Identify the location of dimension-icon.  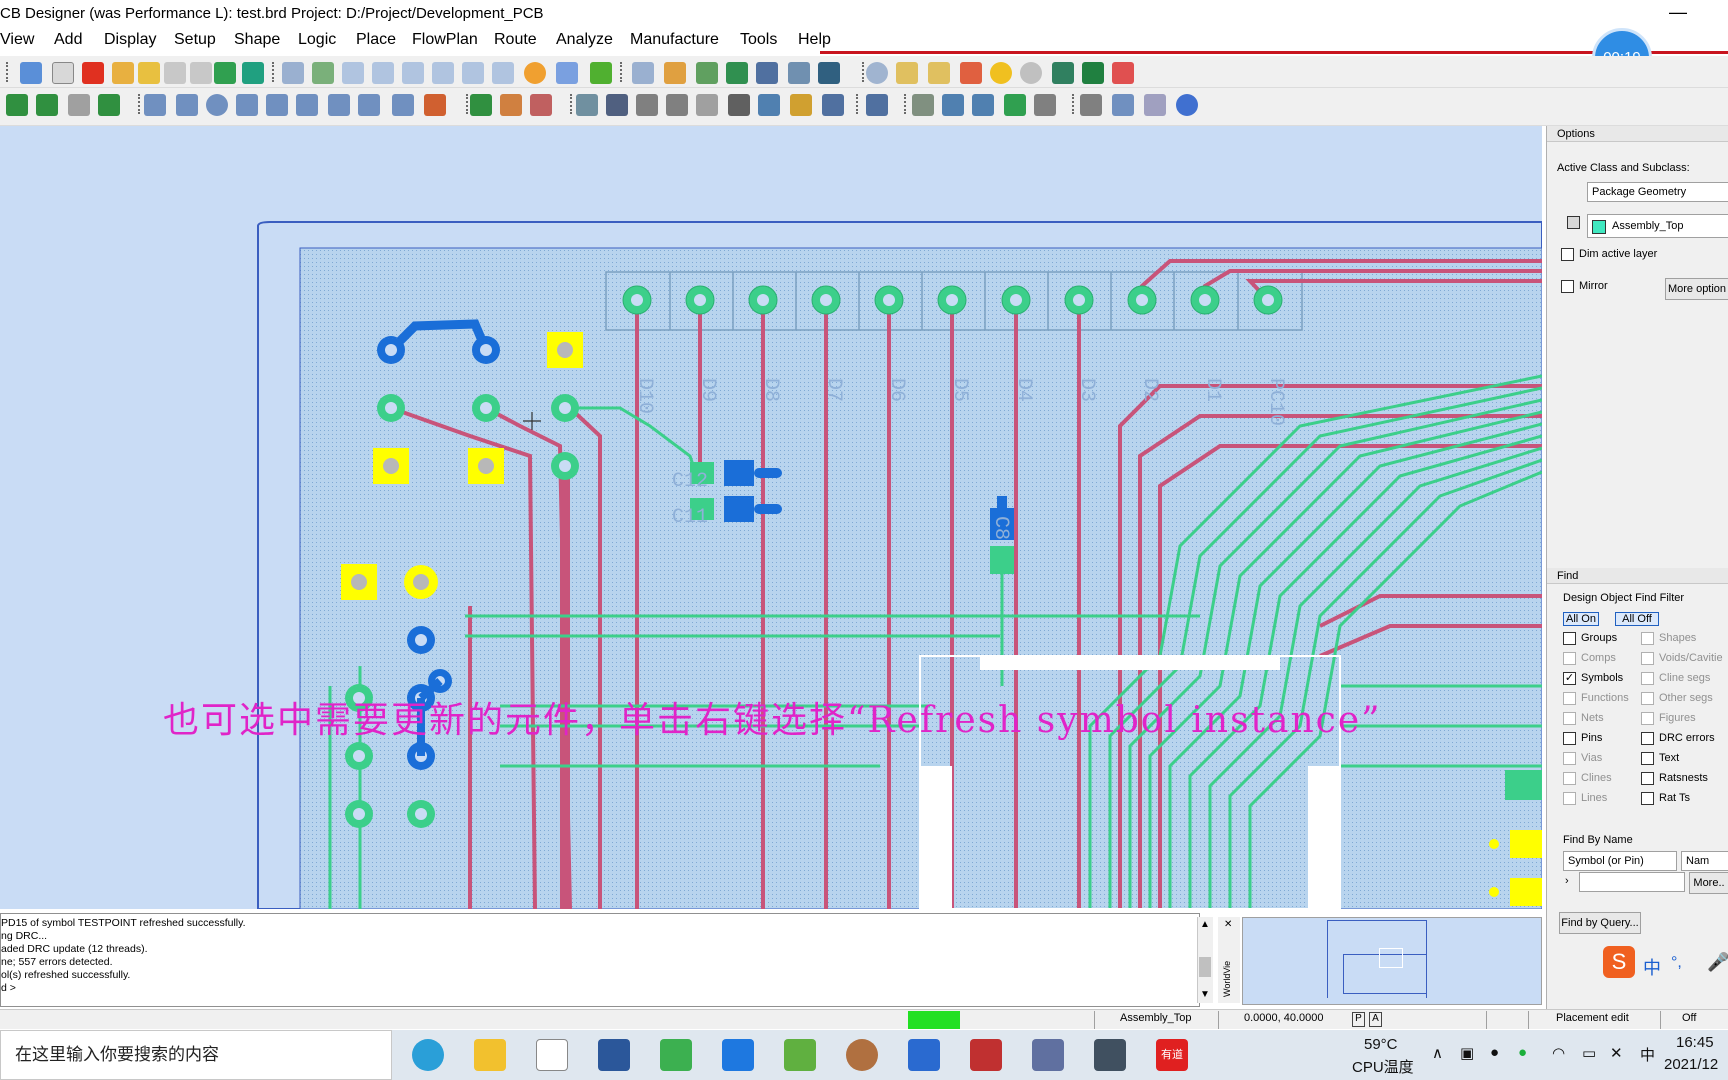
(511, 105).